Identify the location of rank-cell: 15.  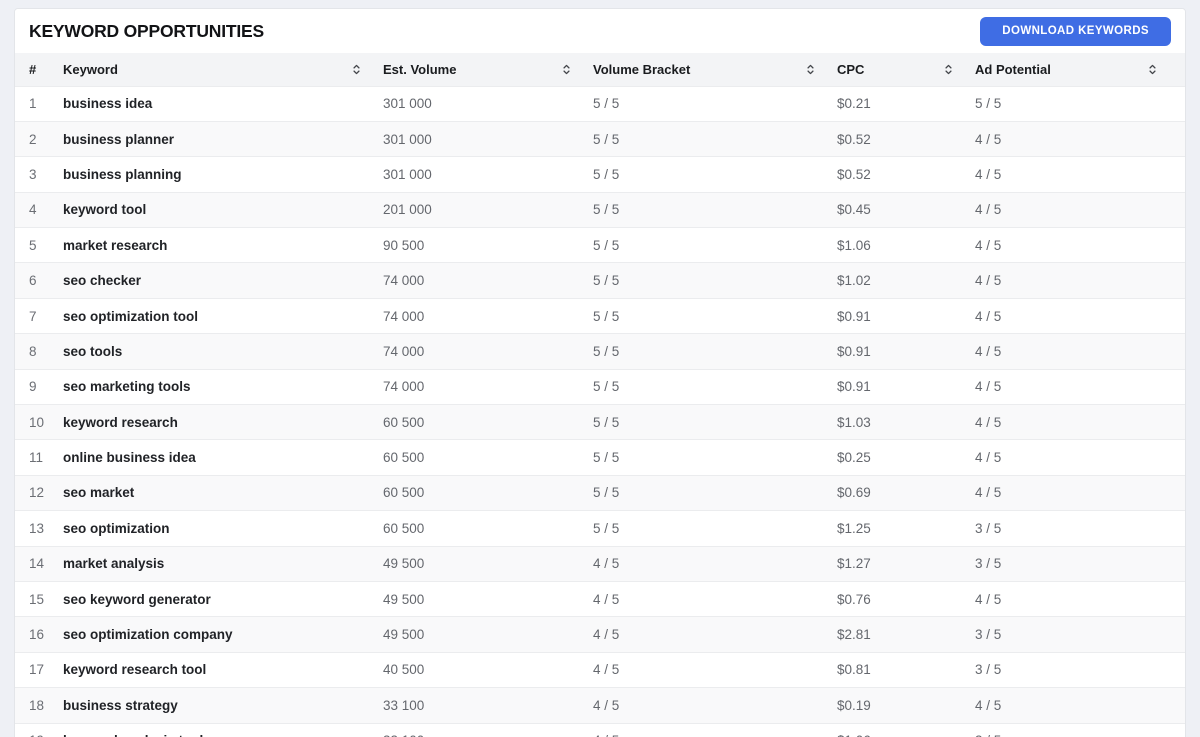
(37, 599).